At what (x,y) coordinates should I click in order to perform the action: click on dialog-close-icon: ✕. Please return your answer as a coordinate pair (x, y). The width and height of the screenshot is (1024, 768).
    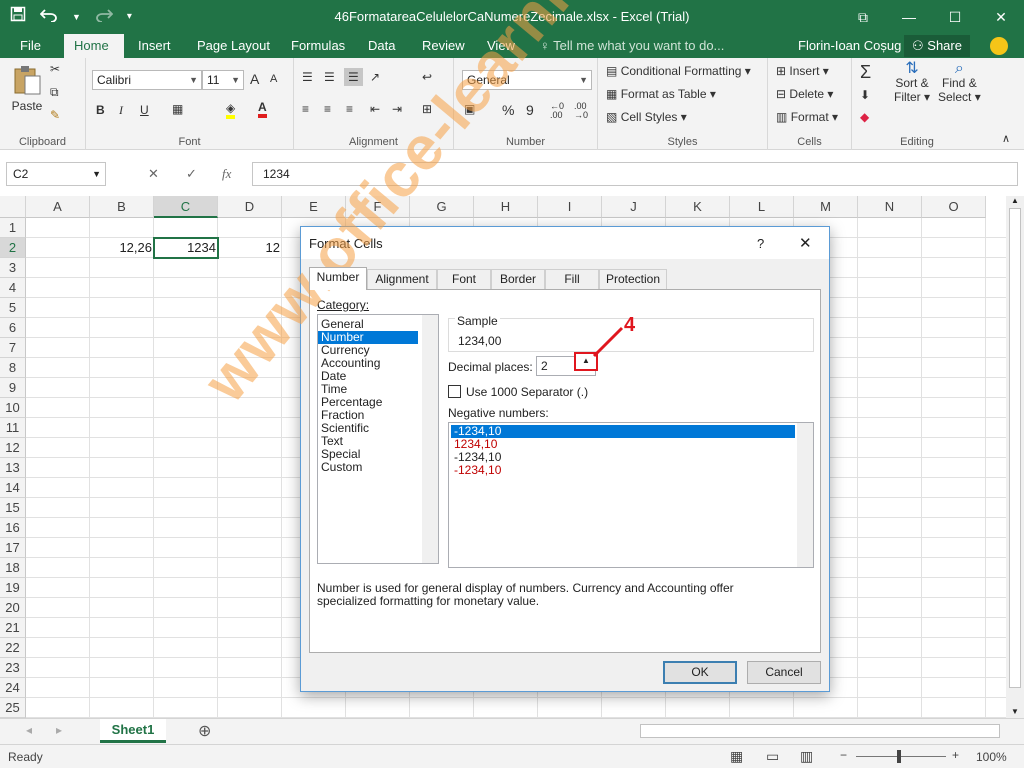
    Looking at the image, I should click on (805, 243).